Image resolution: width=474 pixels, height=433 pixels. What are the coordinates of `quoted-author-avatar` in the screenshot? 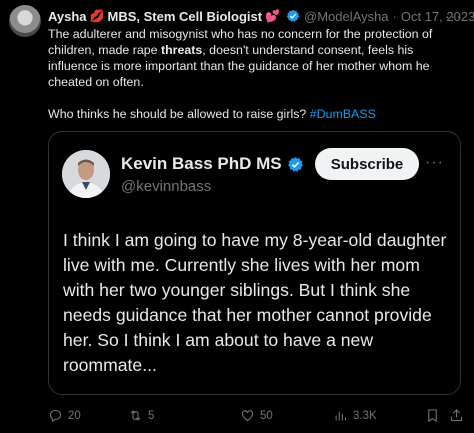 It's located at (86, 174).